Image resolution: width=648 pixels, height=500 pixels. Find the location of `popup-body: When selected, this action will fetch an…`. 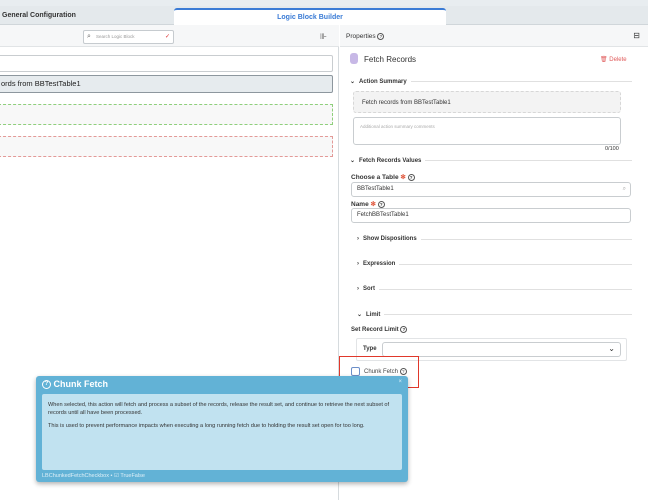

popup-body: When selected, this action will fetch an… is located at coordinates (222, 432).